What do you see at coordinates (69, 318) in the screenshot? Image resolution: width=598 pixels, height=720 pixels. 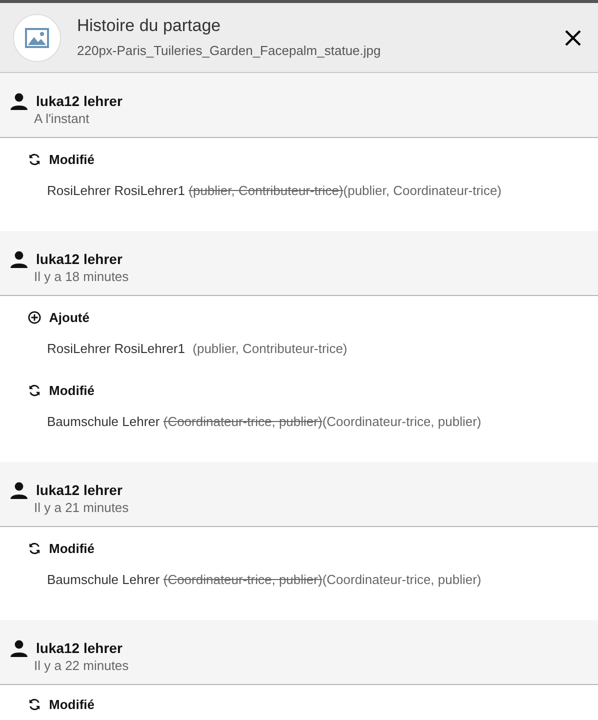 I see `change-type: Ajouté` at bounding box center [69, 318].